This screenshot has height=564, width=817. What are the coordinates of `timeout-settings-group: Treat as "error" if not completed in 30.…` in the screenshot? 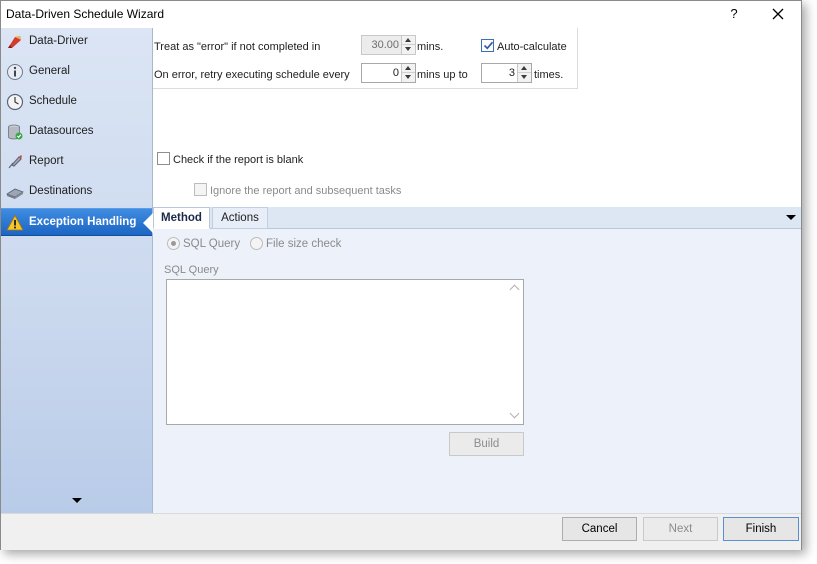 It's located at (365, 58).